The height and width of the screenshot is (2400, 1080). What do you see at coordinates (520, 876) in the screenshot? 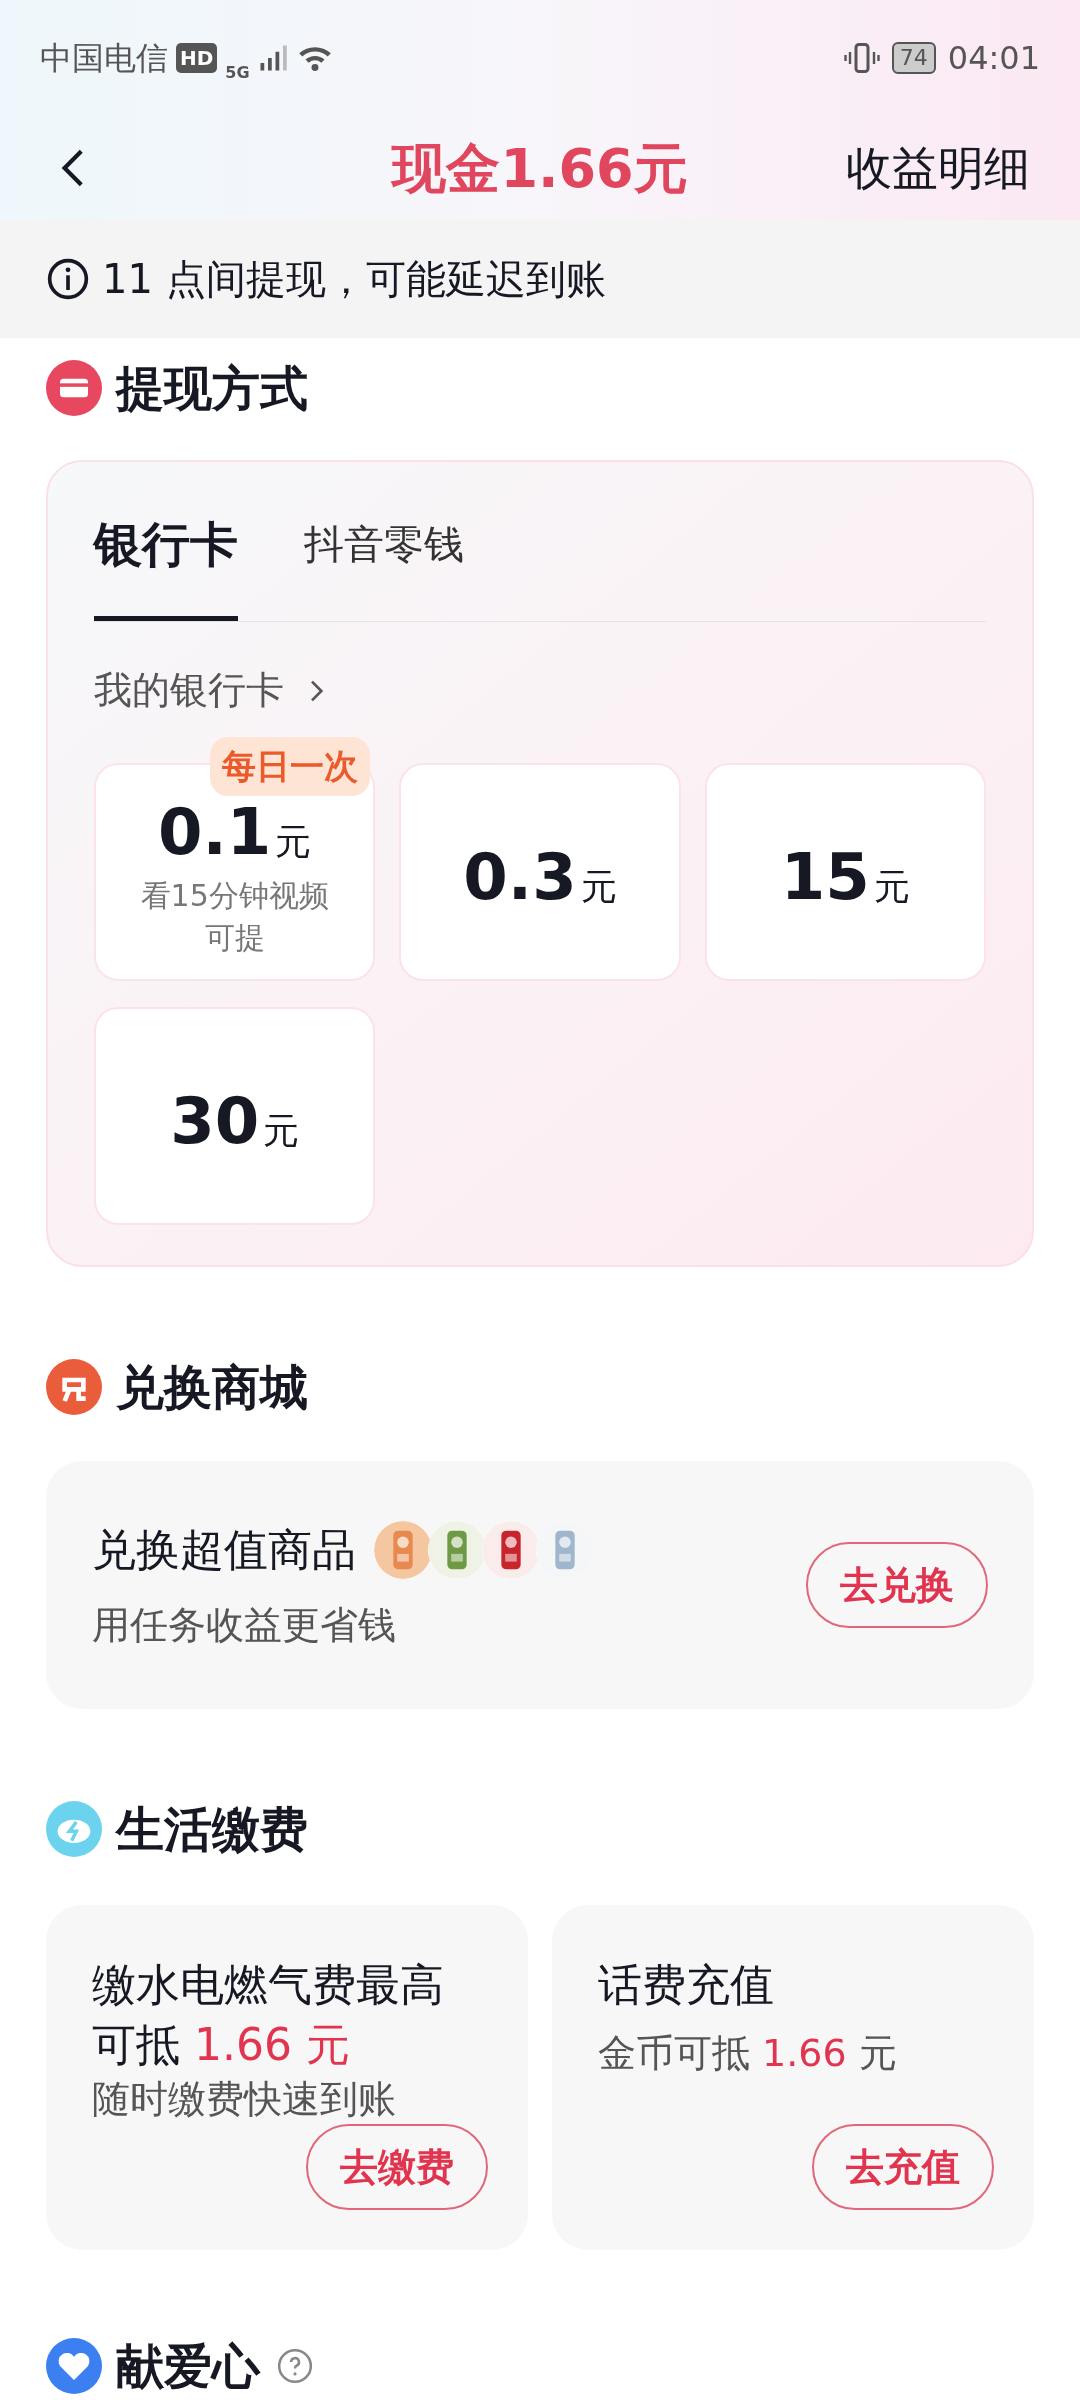
I see `amount-value: 0.3` at bounding box center [520, 876].